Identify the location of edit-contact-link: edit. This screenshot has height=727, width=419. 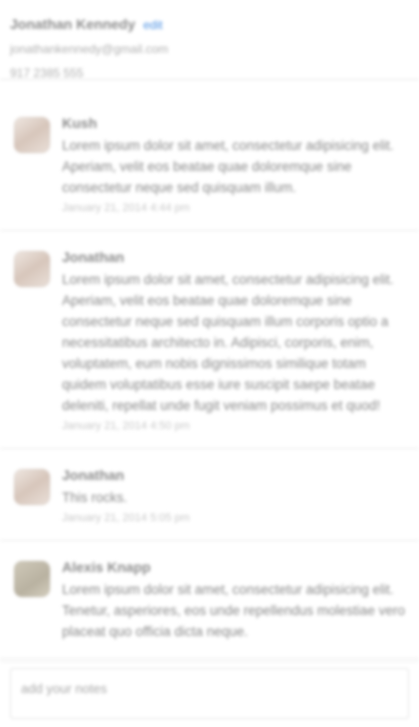
(152, 25).